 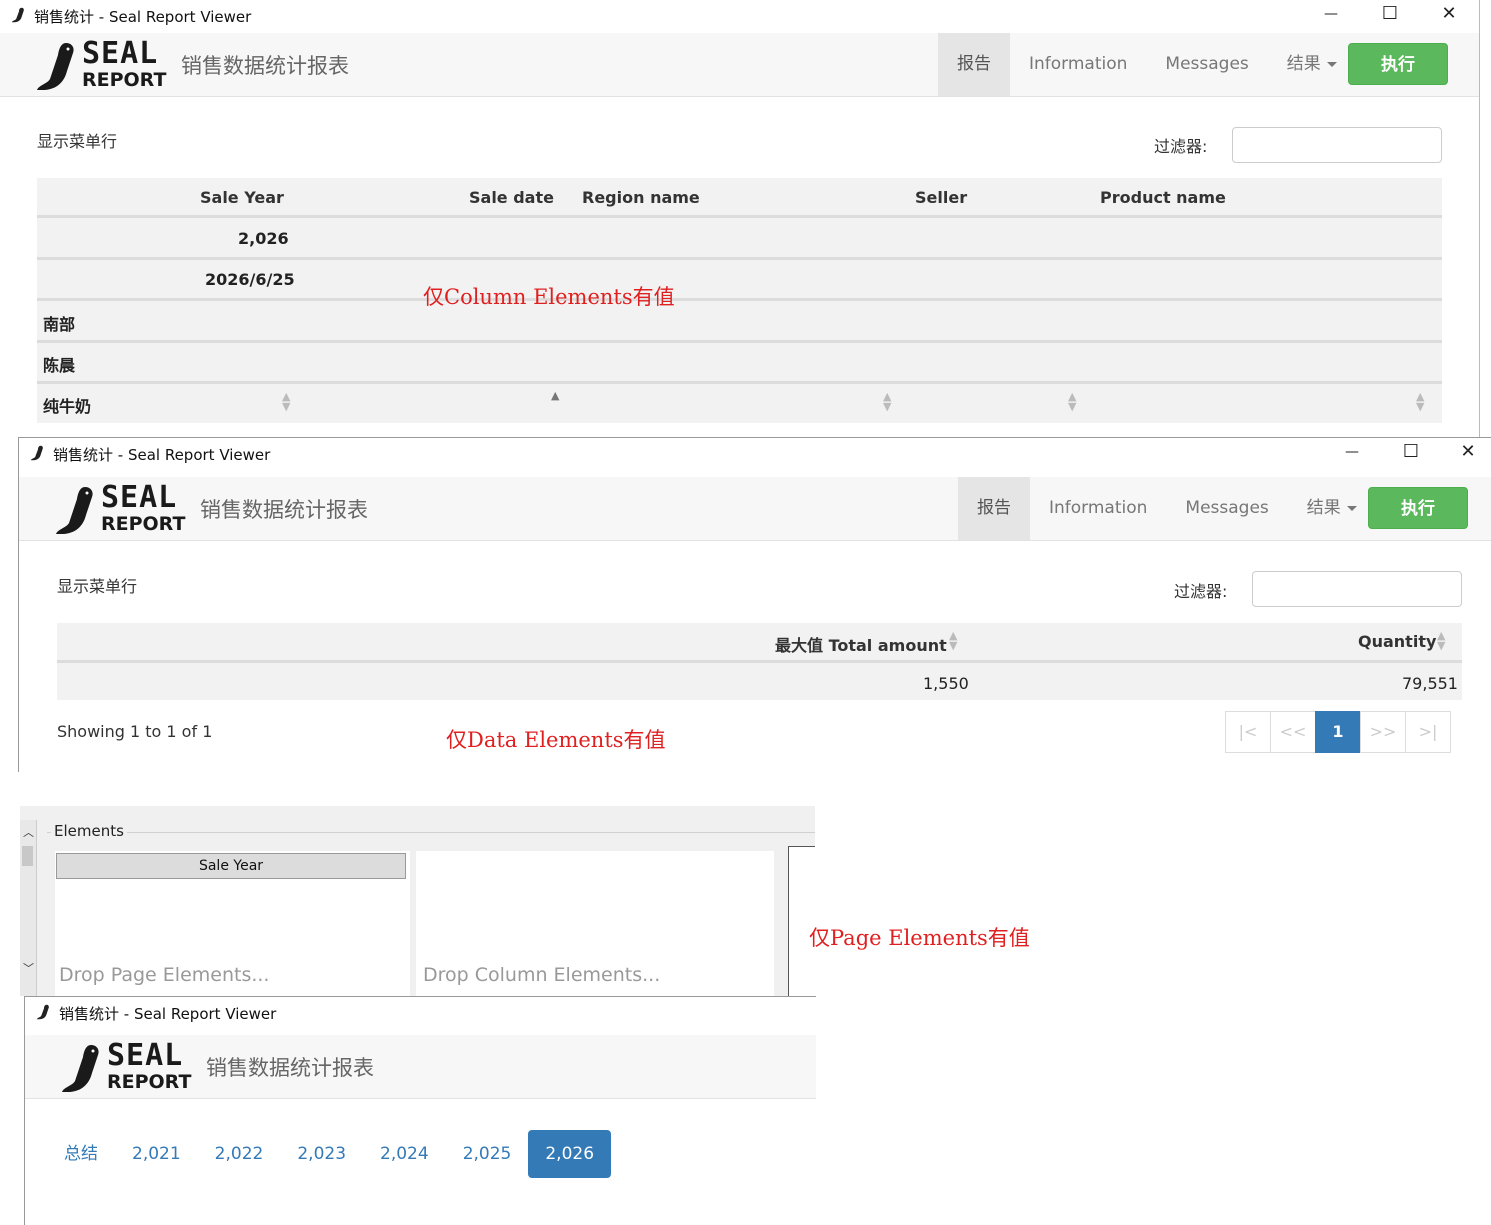 I want to click on annotation-data-elements: 仅Data Elements有值, so click(x=556, y=740).